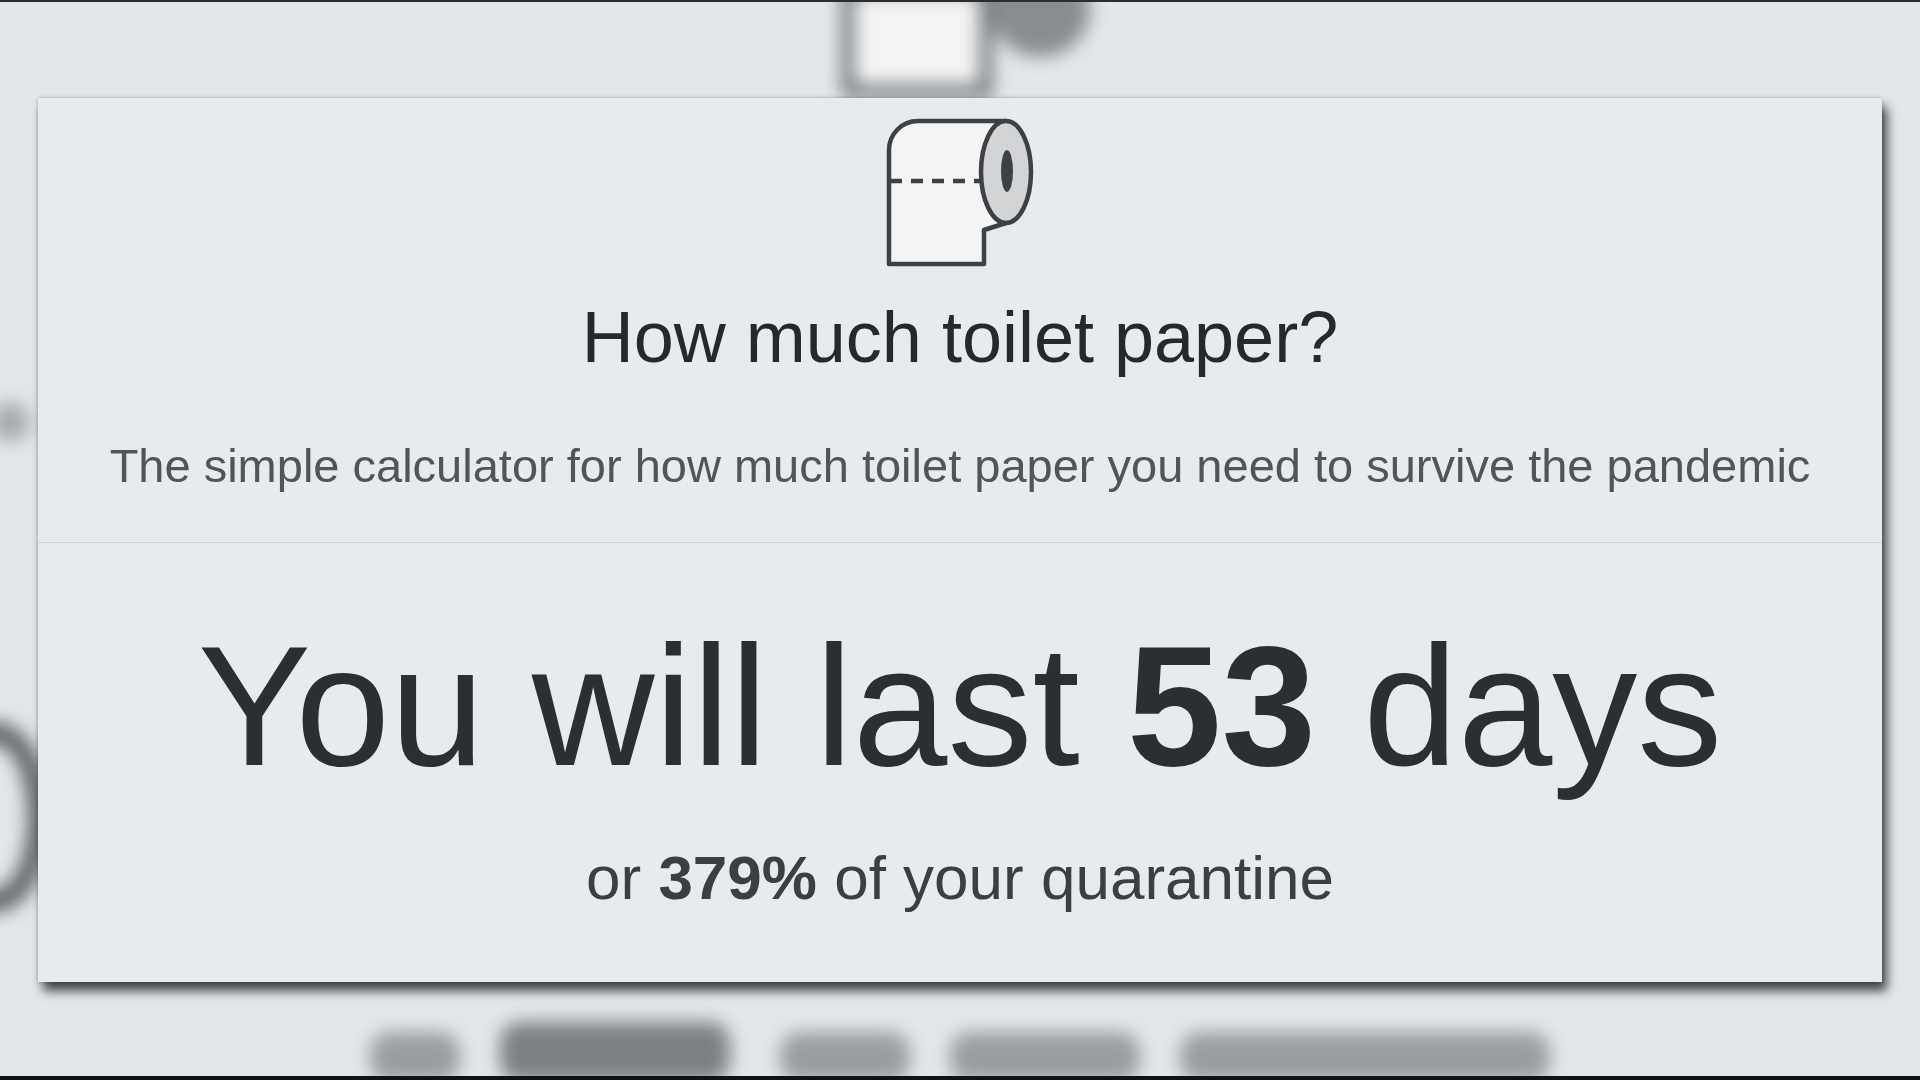 This screenshot has width=1920, height=1080. What do you see at coordinates (960, 337) in the screenshot?
I see `page-title: How much toilet paper?` at bounding box center [960, 337].